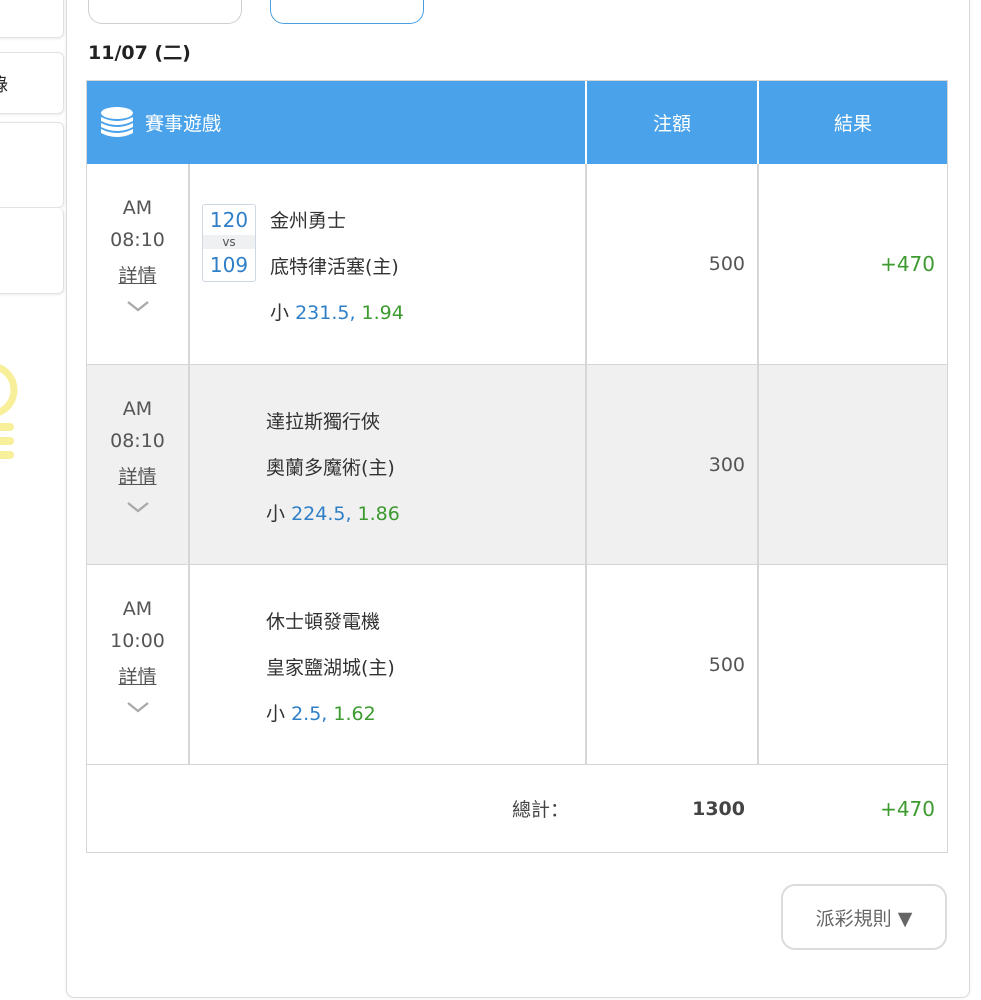 This screenshot has width=981, height=1000. I want to click on bet-odds: 小 224.5, 1.86, so click(333, 512).